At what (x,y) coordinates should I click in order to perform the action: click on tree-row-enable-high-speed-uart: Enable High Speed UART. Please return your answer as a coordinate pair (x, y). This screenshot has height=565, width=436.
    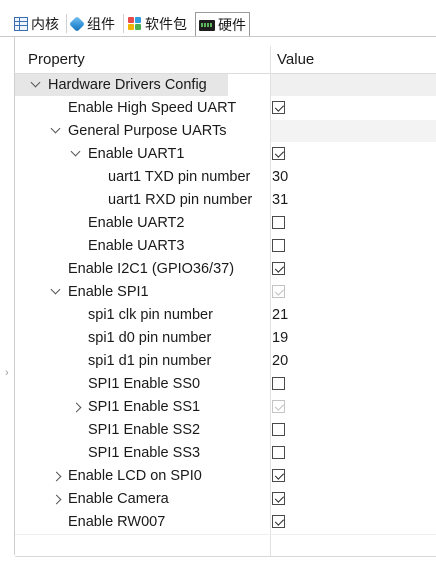
    Looking at the image, I should click on (225, 108).